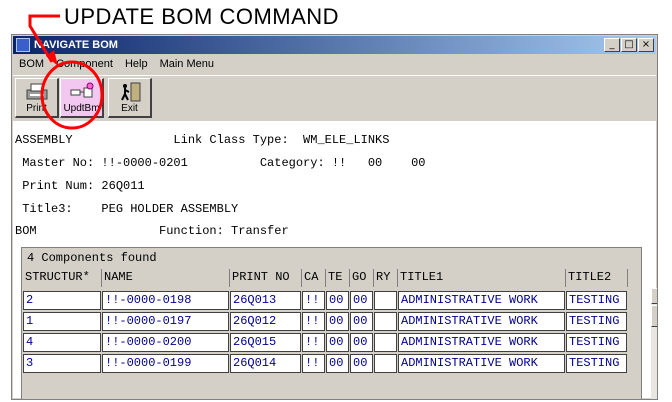 The width and height of the screenshot is (672, 402). I want to click on bom-function-line: BOM Function: Transfer, so click(152, 231).